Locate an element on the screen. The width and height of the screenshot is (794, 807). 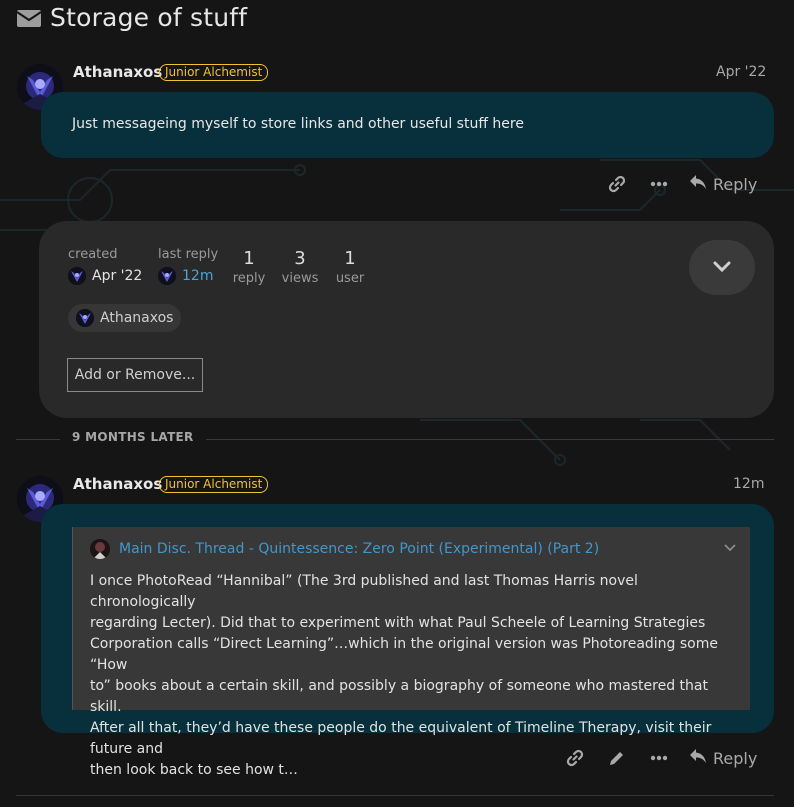
expand-topic-map-button is located at coordinates (722, 267).